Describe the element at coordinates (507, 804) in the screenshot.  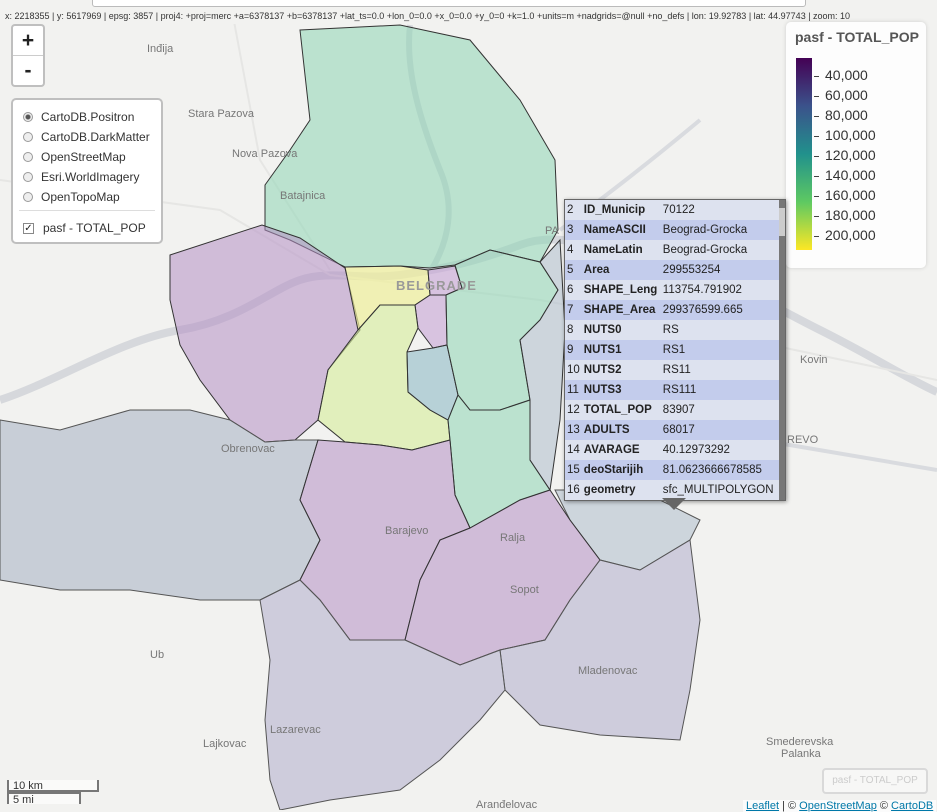
I see `place-label: Aranđelovac` at that location.